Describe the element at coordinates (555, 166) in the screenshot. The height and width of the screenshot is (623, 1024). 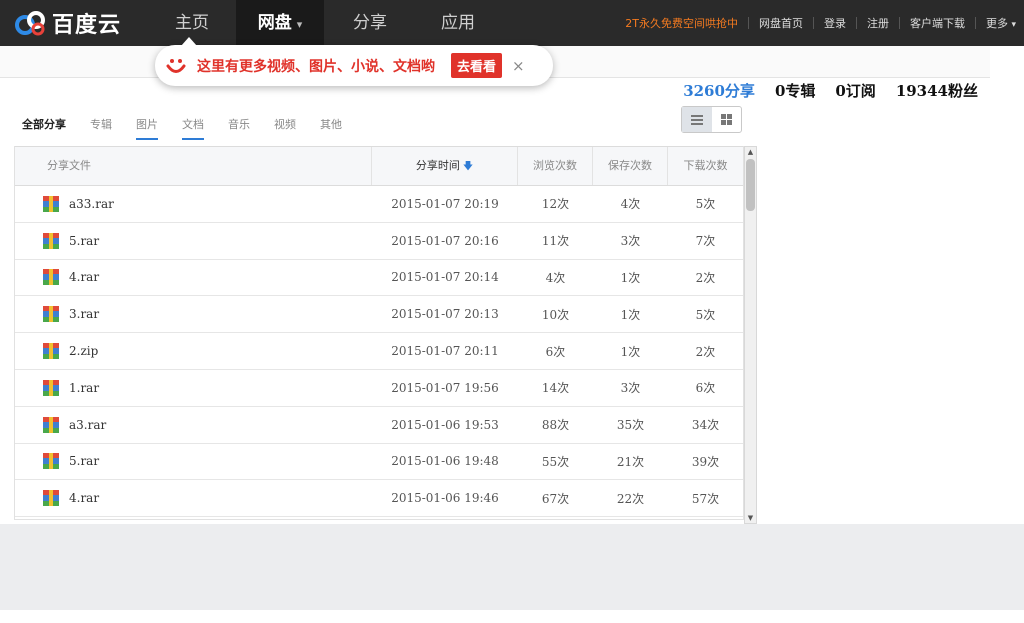
I see `header-views: 浏览次数` at that location.